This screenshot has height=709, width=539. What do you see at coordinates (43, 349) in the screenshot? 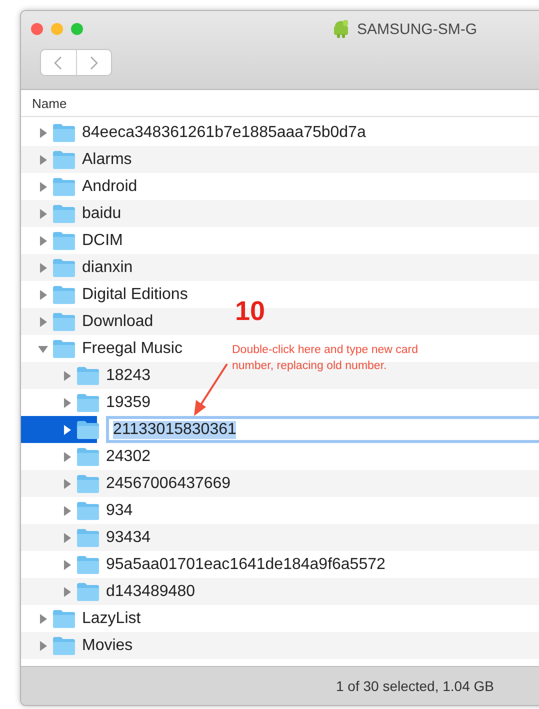
I see `triangle-down-icon` at bounding box center [43, 349].